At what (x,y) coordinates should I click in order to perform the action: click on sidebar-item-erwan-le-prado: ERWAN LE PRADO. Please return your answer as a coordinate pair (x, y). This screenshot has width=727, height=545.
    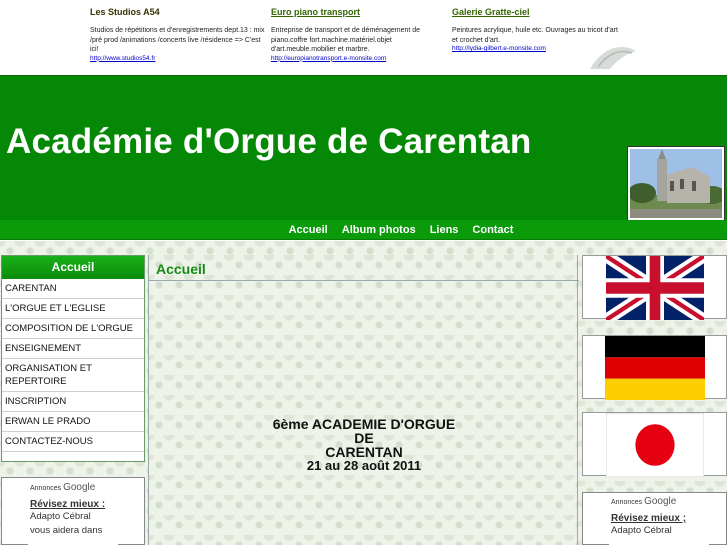
    Looking at the image, I should click on (73, 422).